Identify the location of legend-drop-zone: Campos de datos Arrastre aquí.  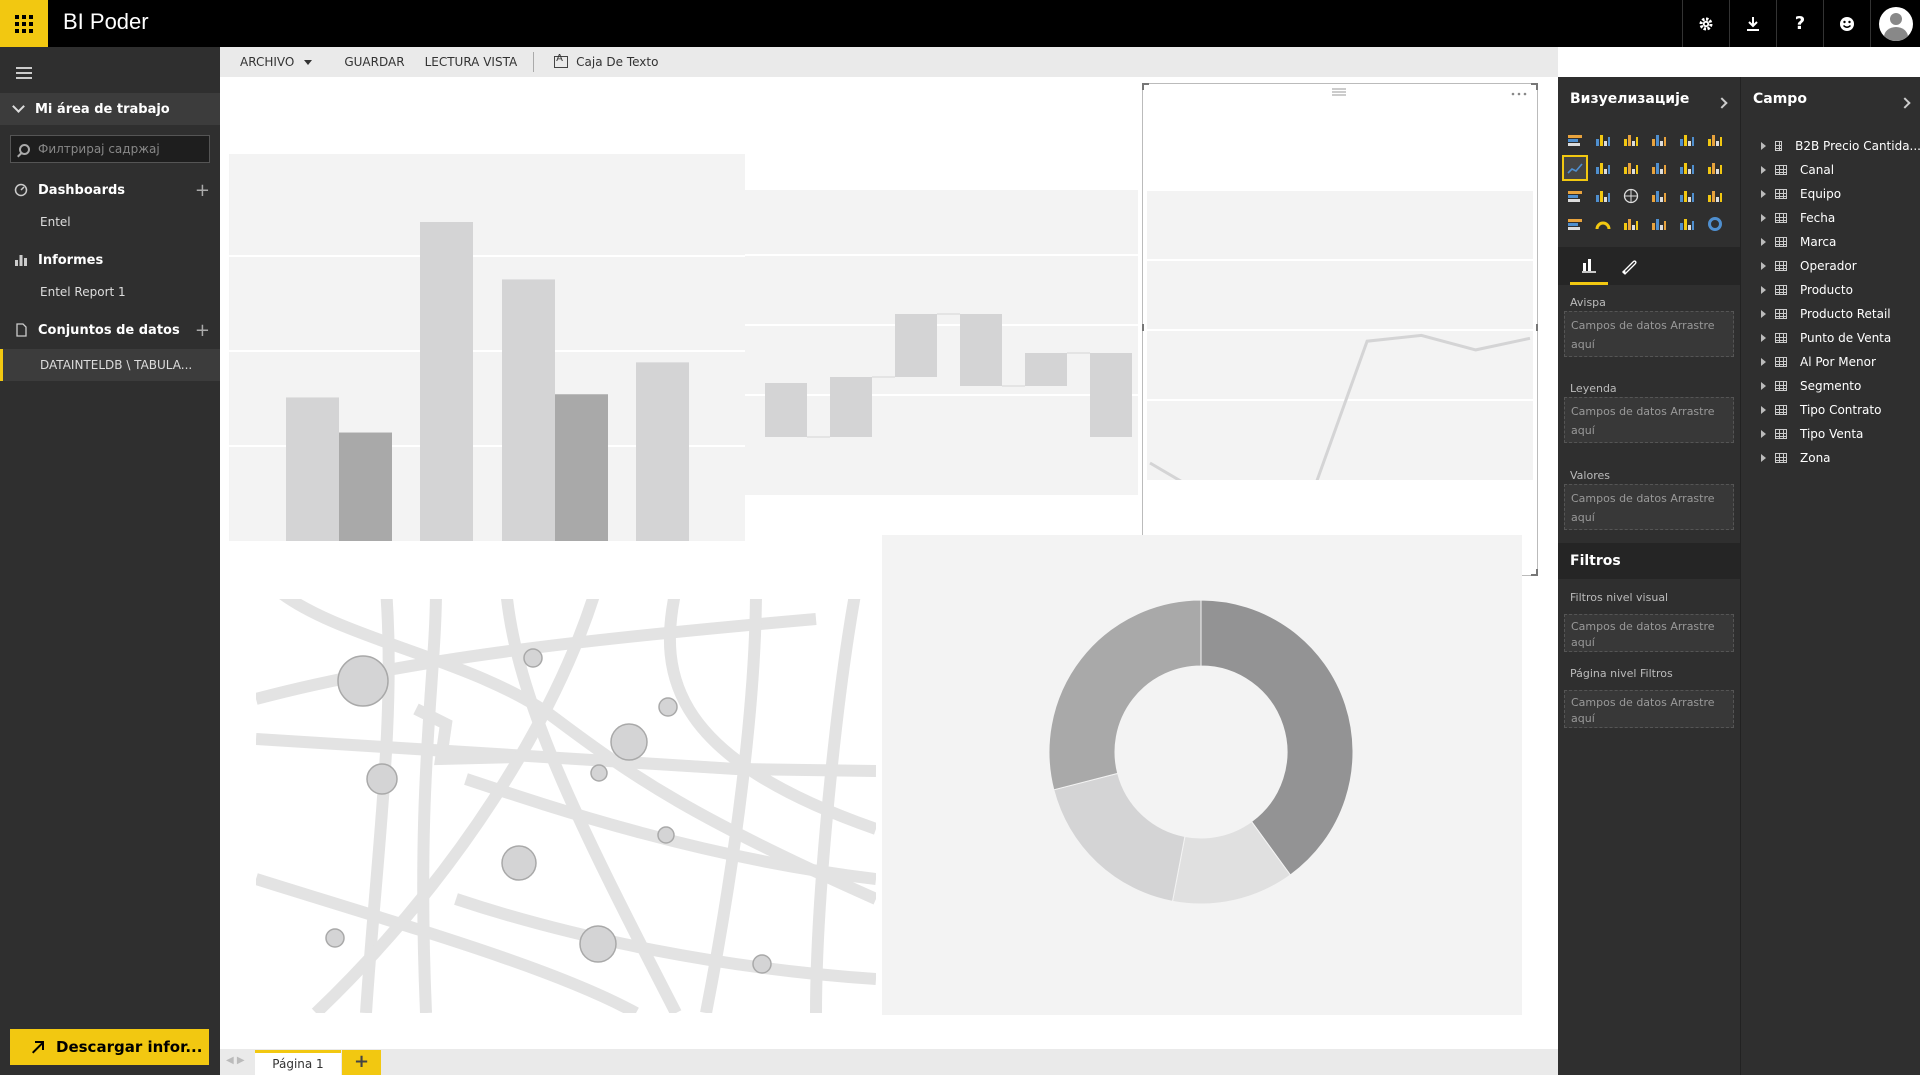
(1649, 420).